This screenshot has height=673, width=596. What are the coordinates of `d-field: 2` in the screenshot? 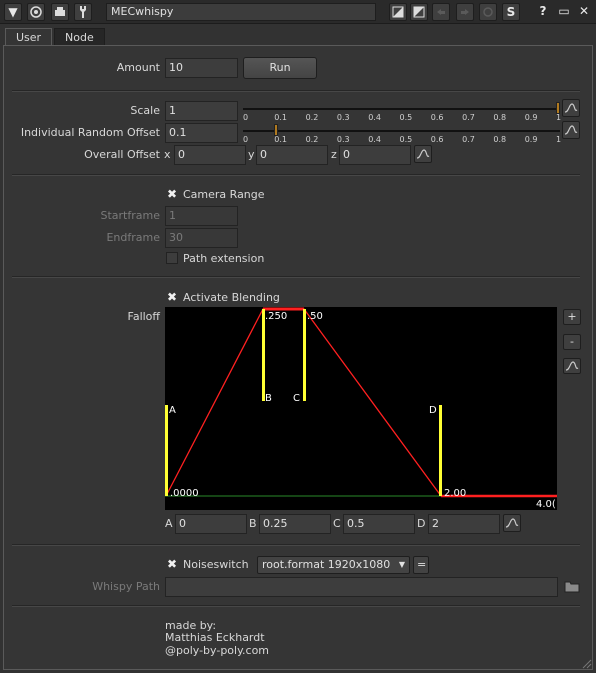 It's located at (464, 524).